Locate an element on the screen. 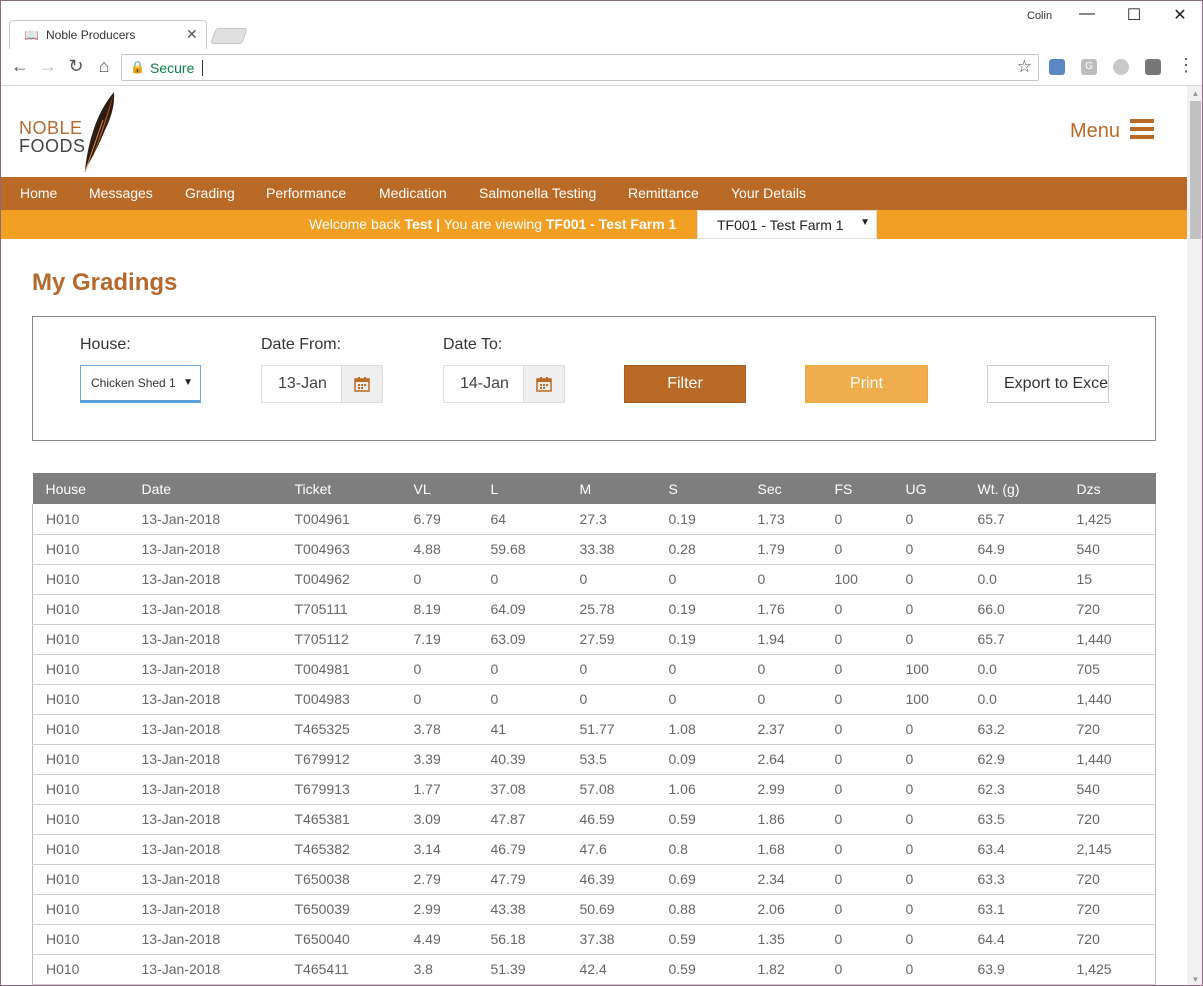 Image resolution: width=1203 pixels, height=986 pixels. export-to-excel-button: Export to Excel is located at coordinates (1048, 384).